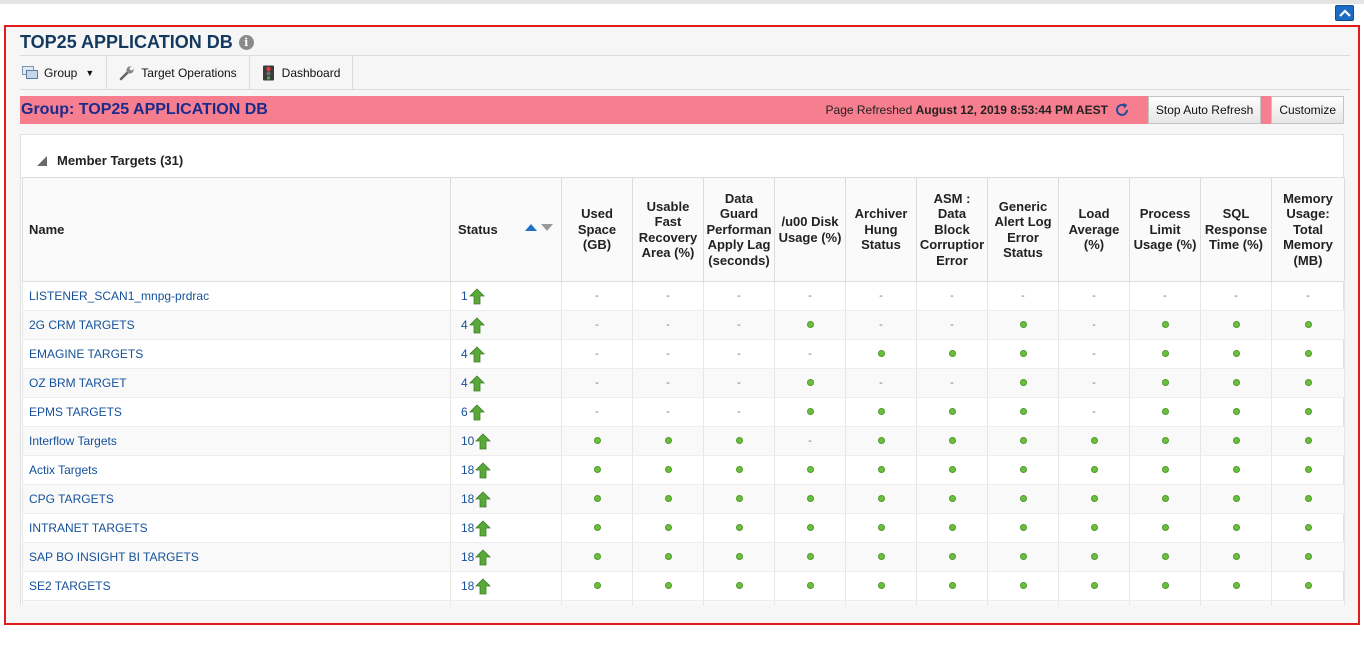 The width and height of the screenshot is (1364, 650). I want to click on target-operations-button: Target Operations, so click(178, 72).